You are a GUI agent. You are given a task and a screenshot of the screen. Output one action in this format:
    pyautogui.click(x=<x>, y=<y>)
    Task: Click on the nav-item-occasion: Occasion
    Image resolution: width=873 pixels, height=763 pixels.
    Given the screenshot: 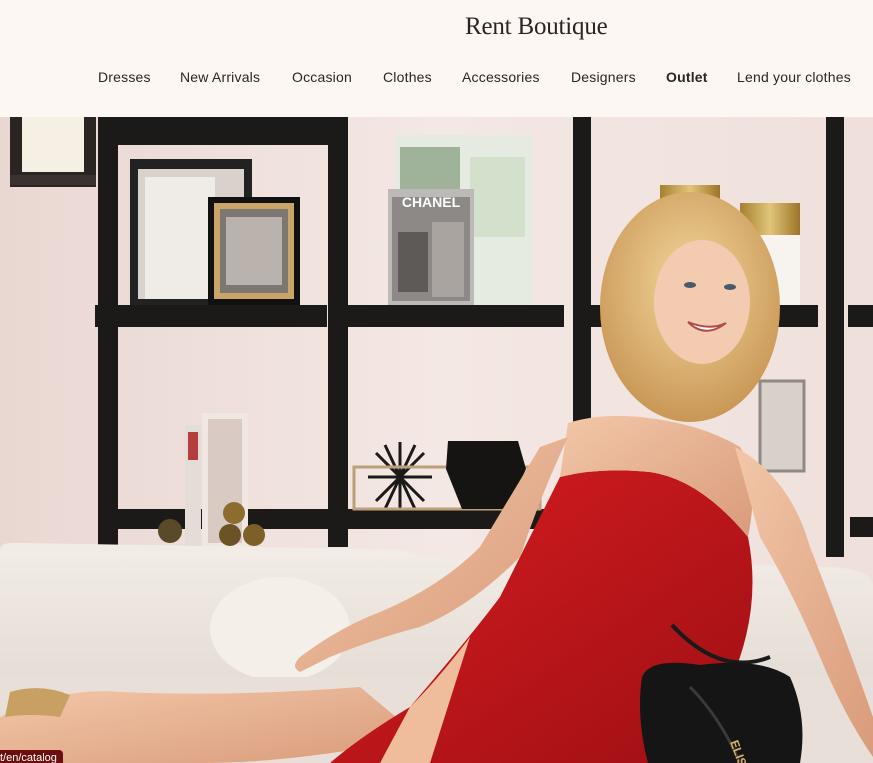 What is the action you would take?
    pyautogui.click(x=322, y=77)
    